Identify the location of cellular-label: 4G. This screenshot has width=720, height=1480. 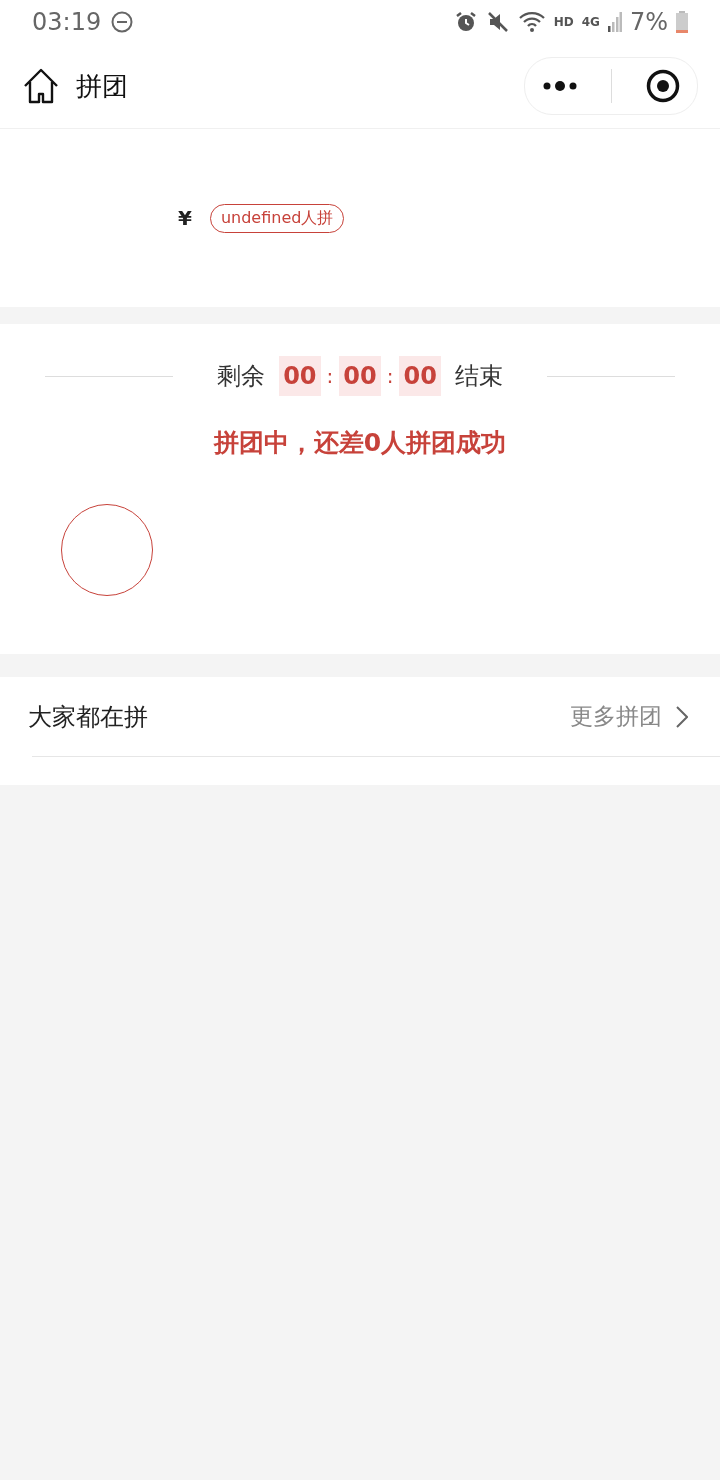
(590, 22).